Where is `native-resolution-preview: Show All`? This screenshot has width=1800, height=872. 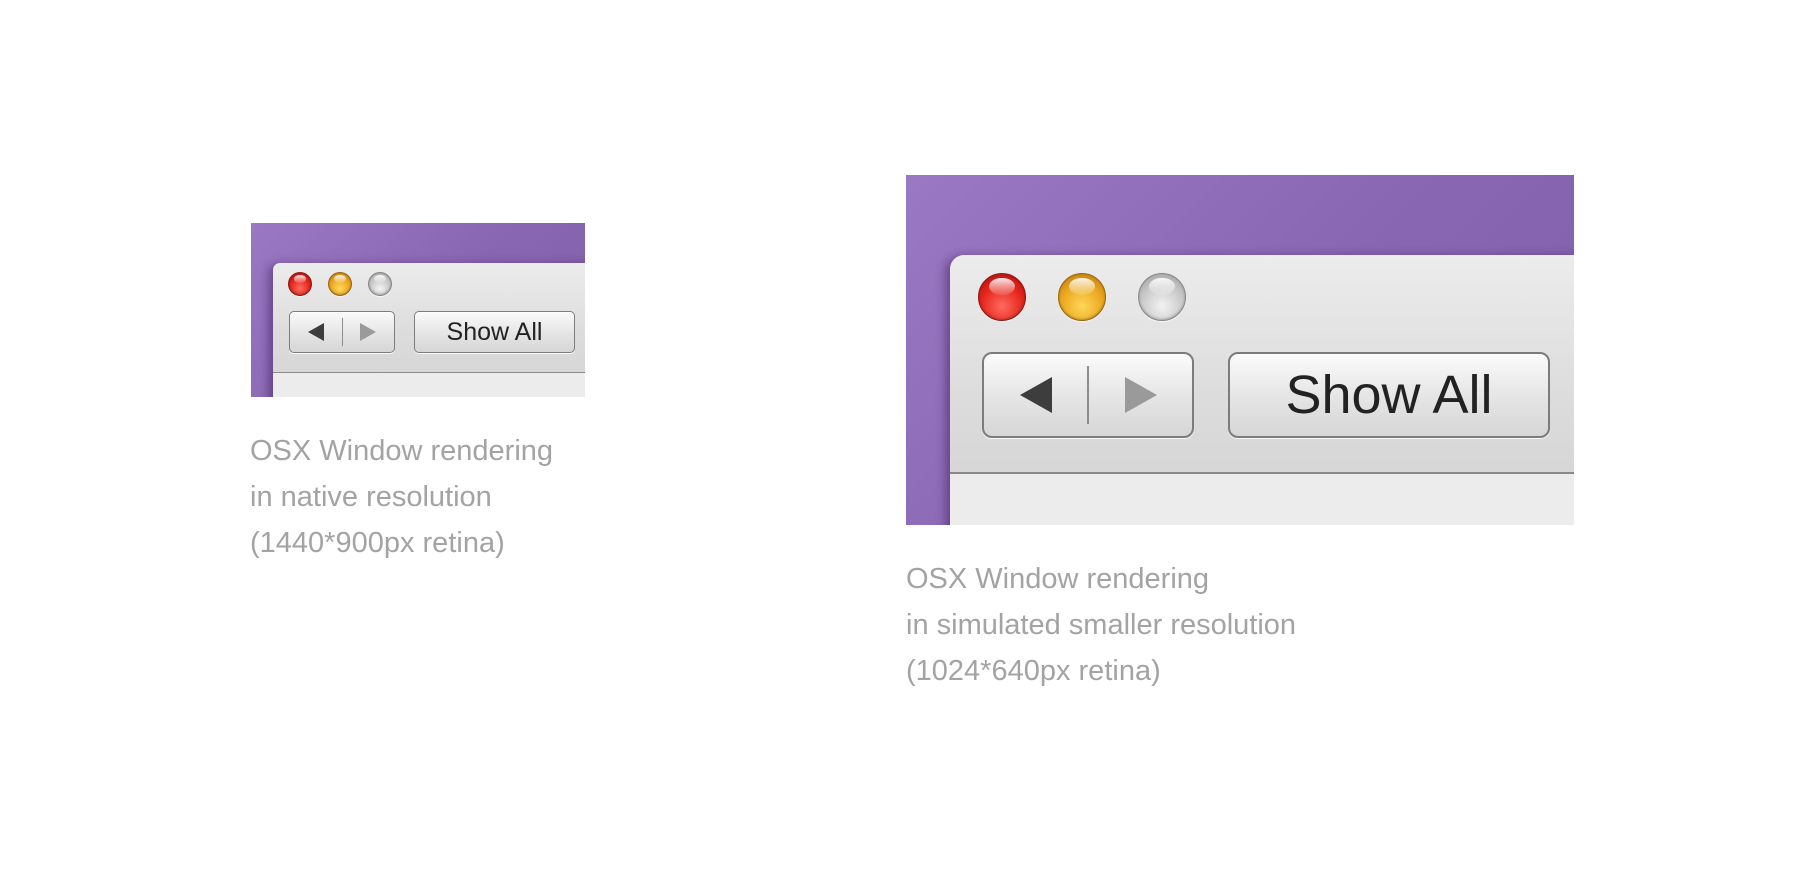
native-resolution-preview: Show All is located at coordinates (418, 310).